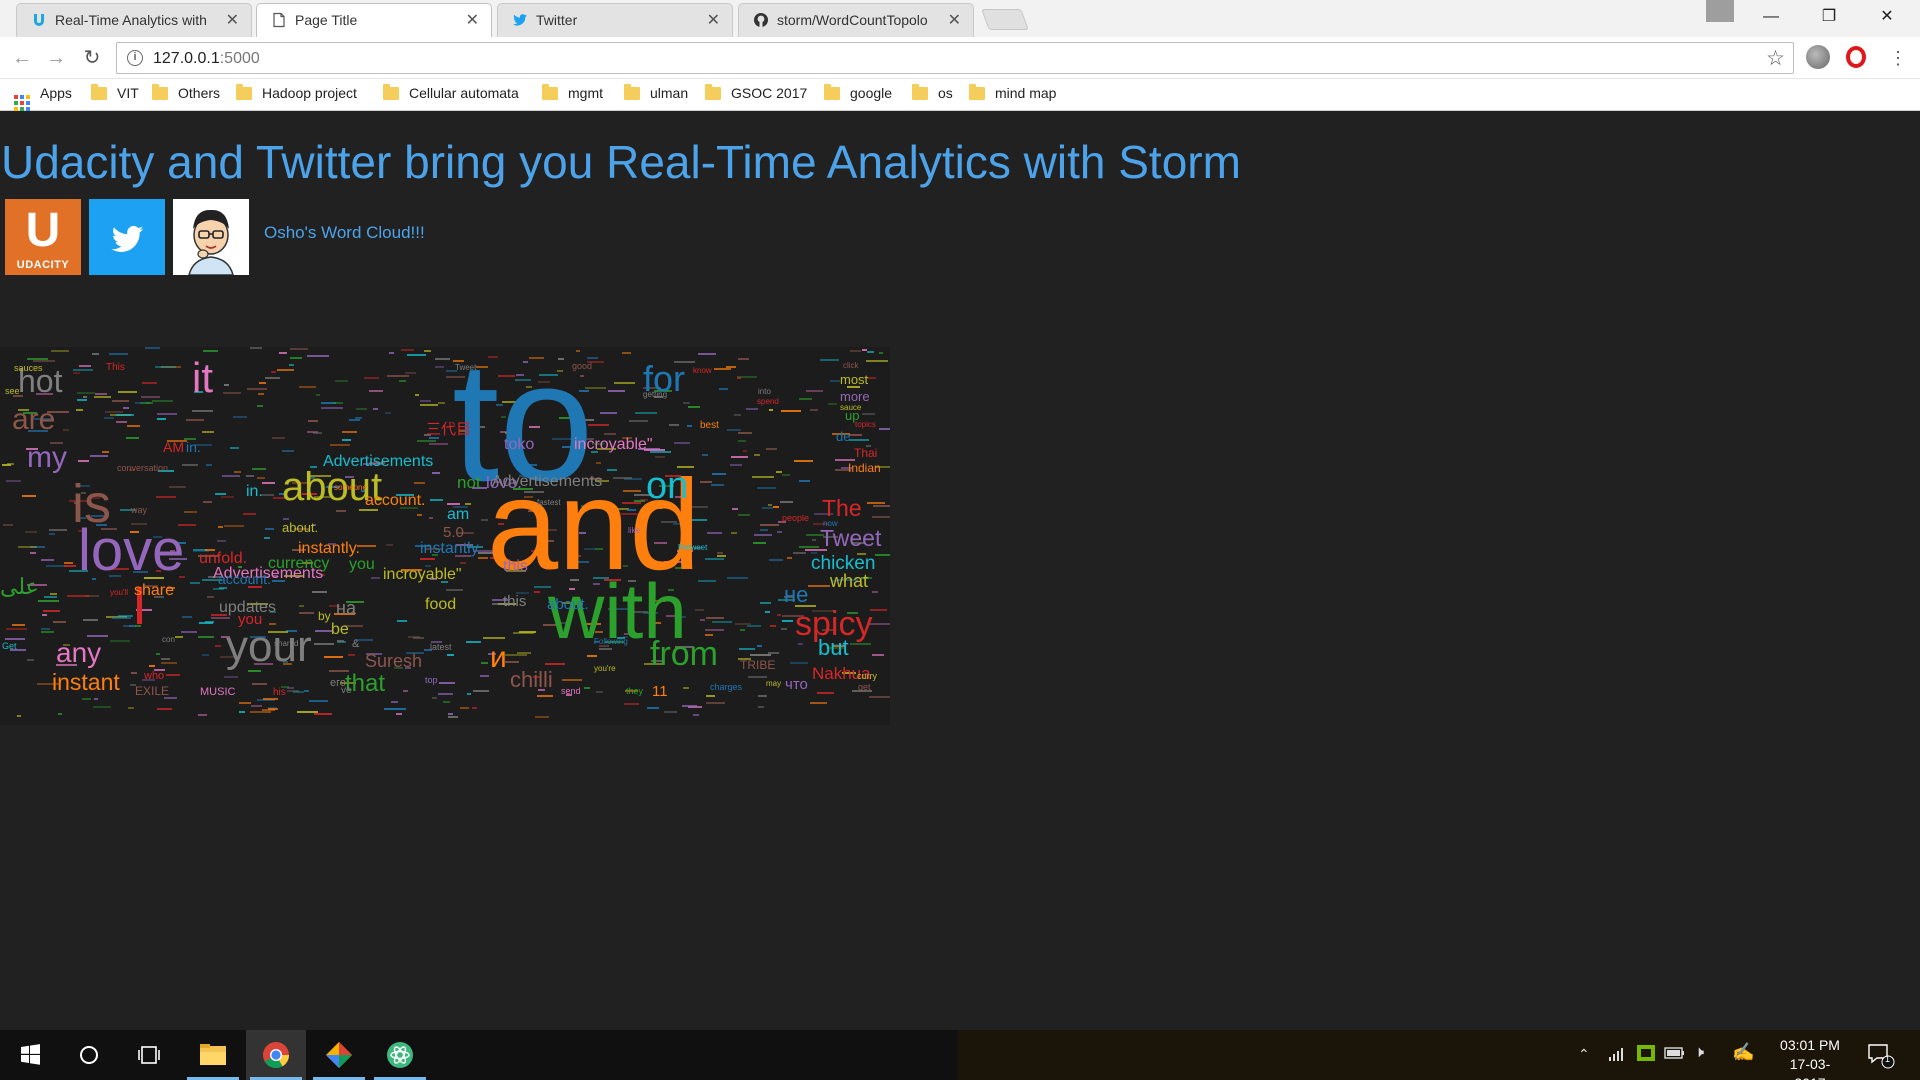 Image resolution: width=1920 pixels, height=1080 pixels. I want to click on nvidia-icon, so click(1646, 1054).